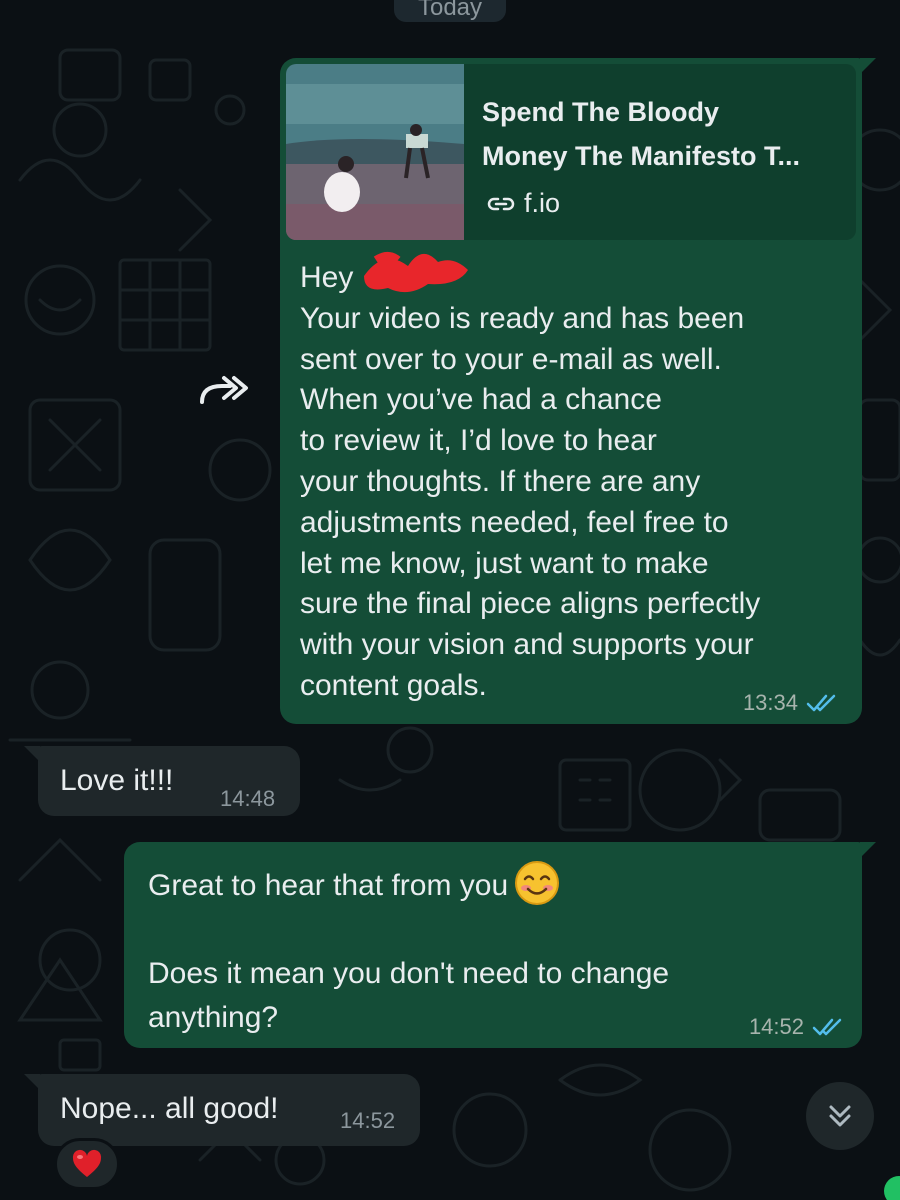  I want to click on incoming-message: Love it!!! 14:48, so click(162, 781).